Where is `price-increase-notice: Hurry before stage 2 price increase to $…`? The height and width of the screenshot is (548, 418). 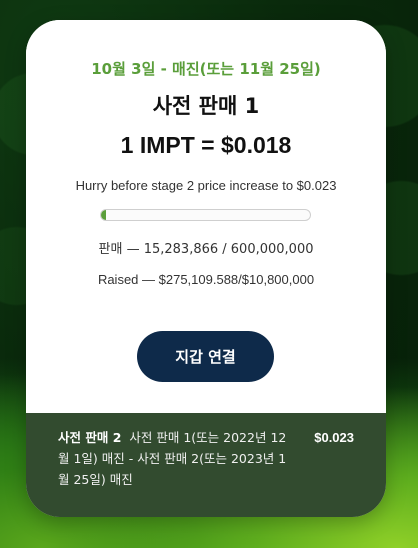
price-increase-notice: Hurry before stage 2 price increase to $… is located at coordinates (206, 185).